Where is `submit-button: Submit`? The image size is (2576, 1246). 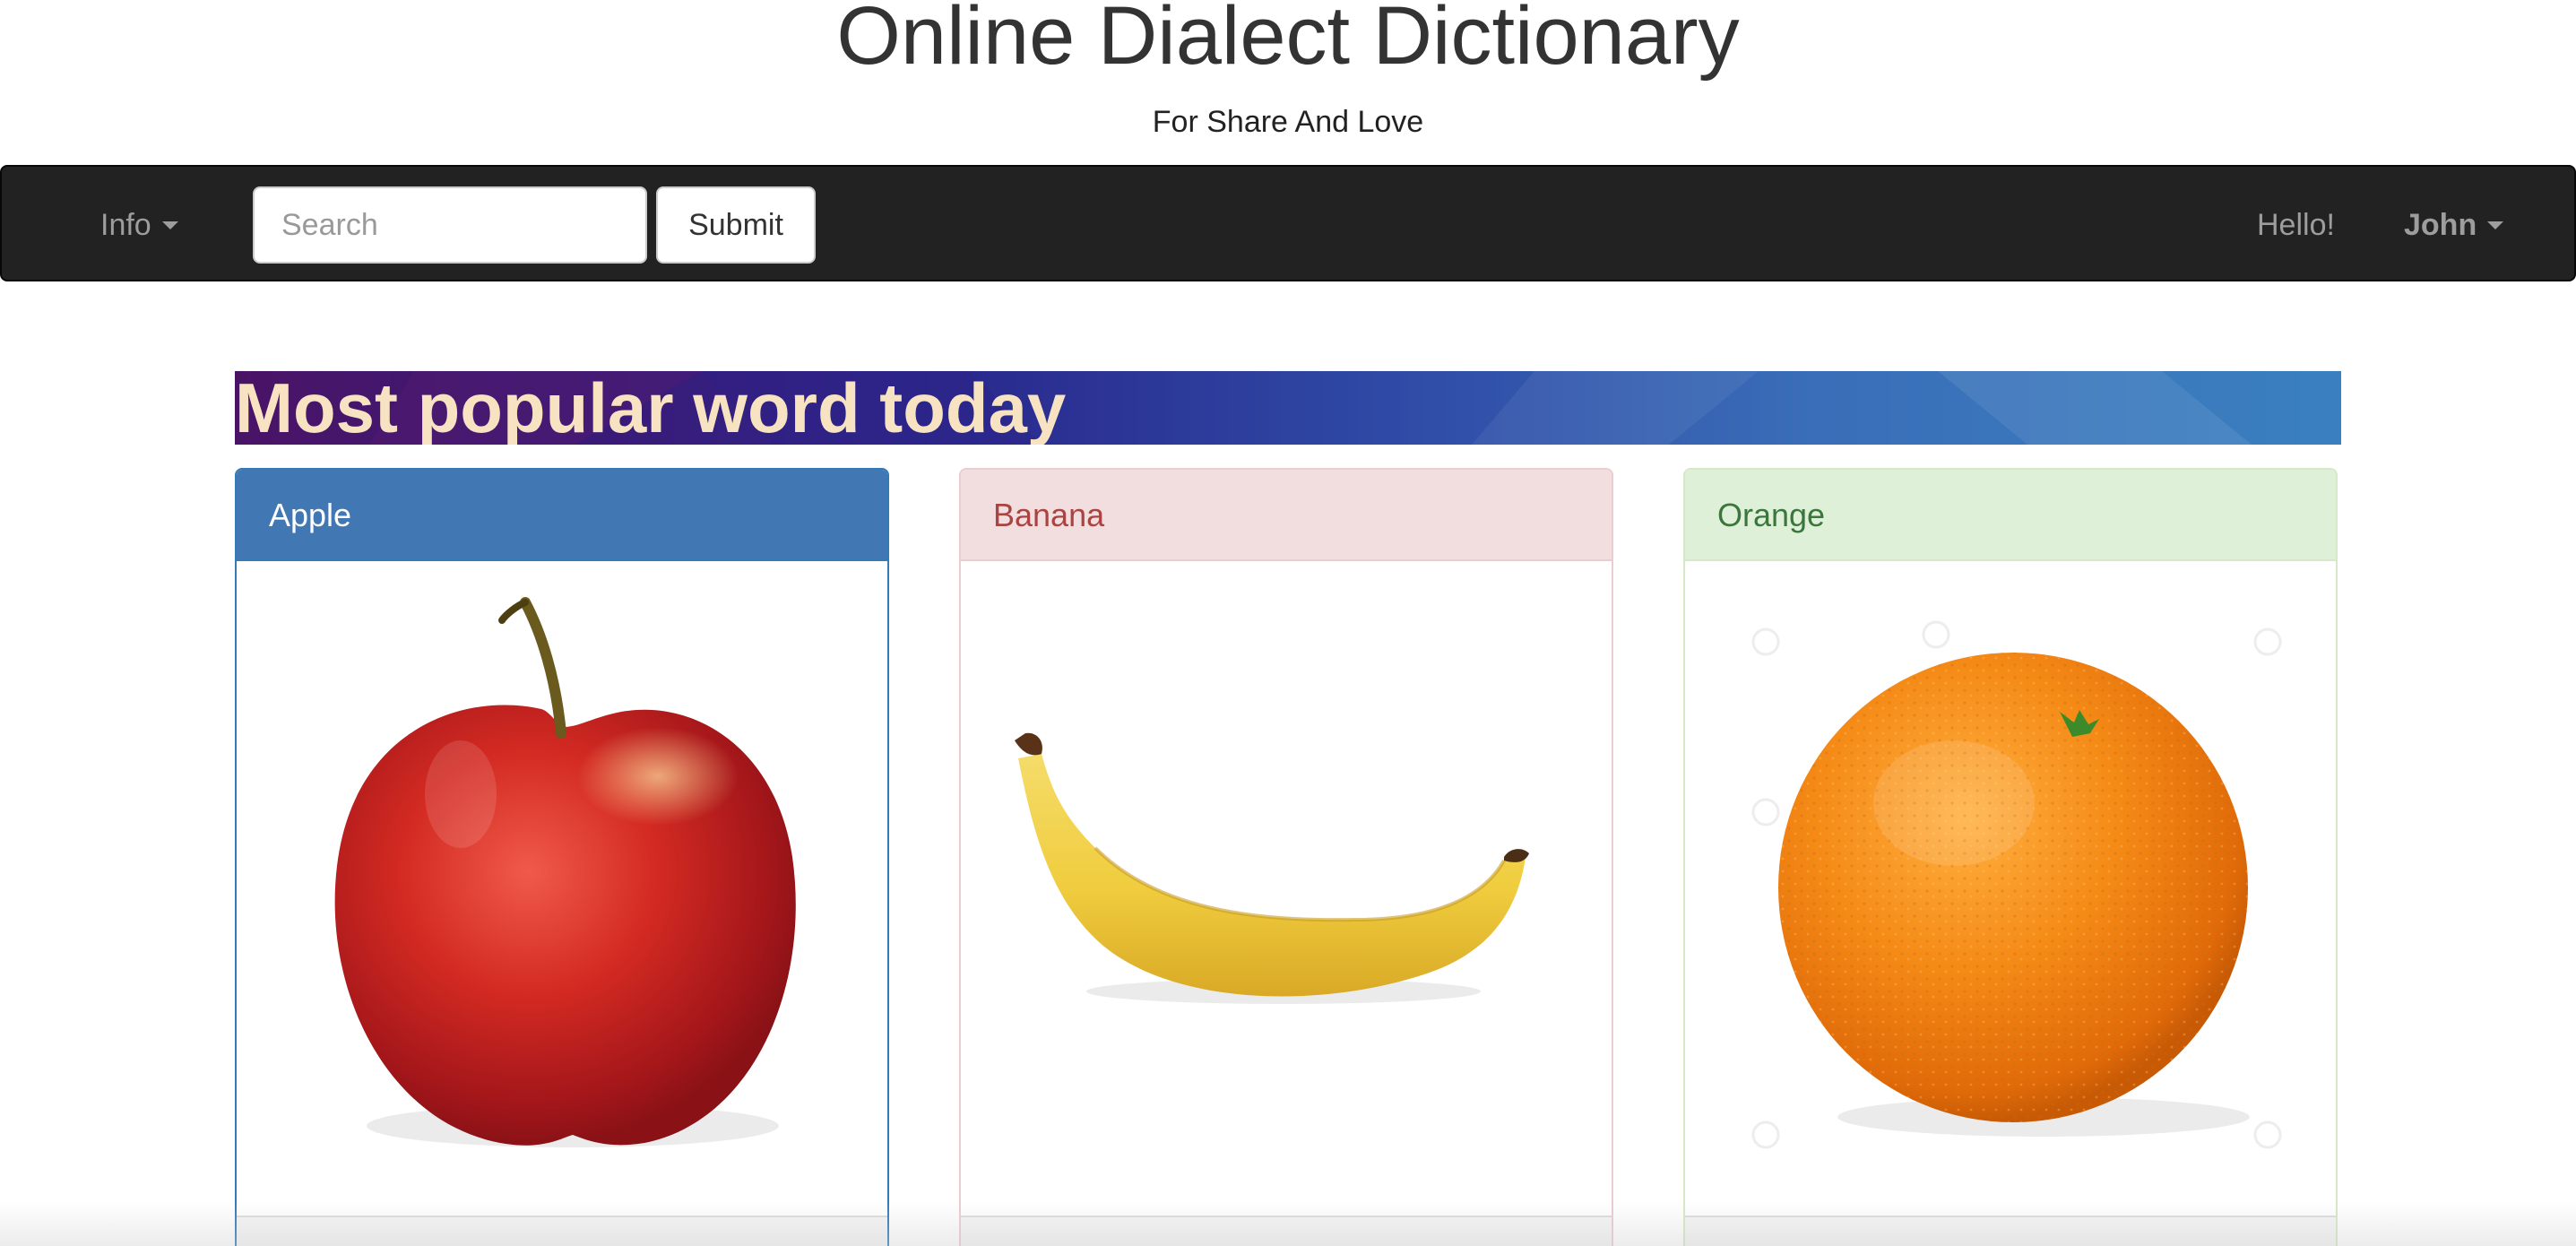 submit-button: Submit is located at coordinates (736, 225).